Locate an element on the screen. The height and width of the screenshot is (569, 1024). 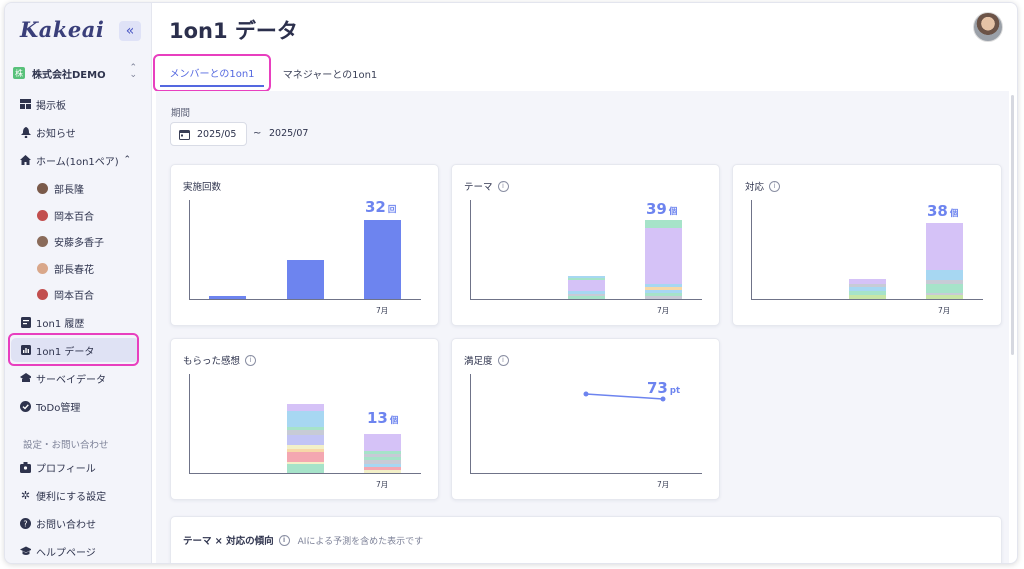
company-icon: 株 is located at coordinates (19, 73).